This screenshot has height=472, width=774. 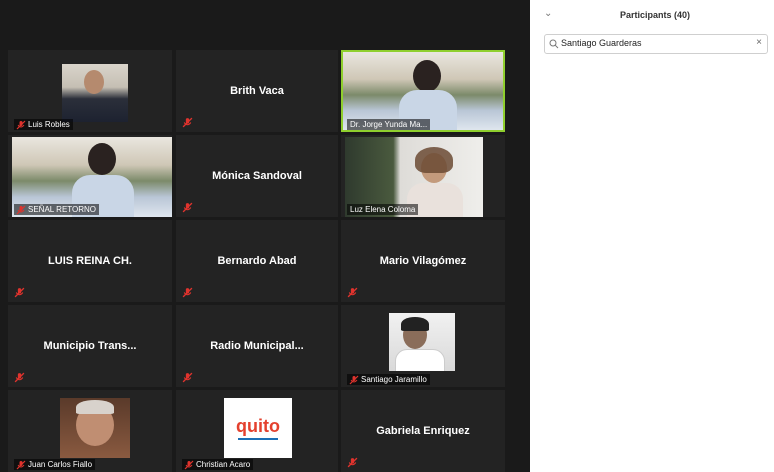 I want to click on participant-tile: Bernardo Abad, so click(x=257, y=261).